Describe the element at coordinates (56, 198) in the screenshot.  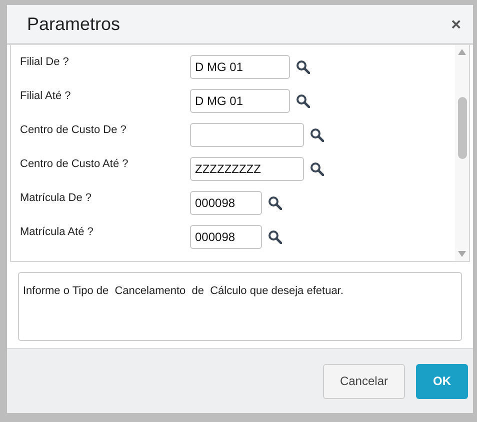
I see `field-label: Matrícula De ?` at that location.